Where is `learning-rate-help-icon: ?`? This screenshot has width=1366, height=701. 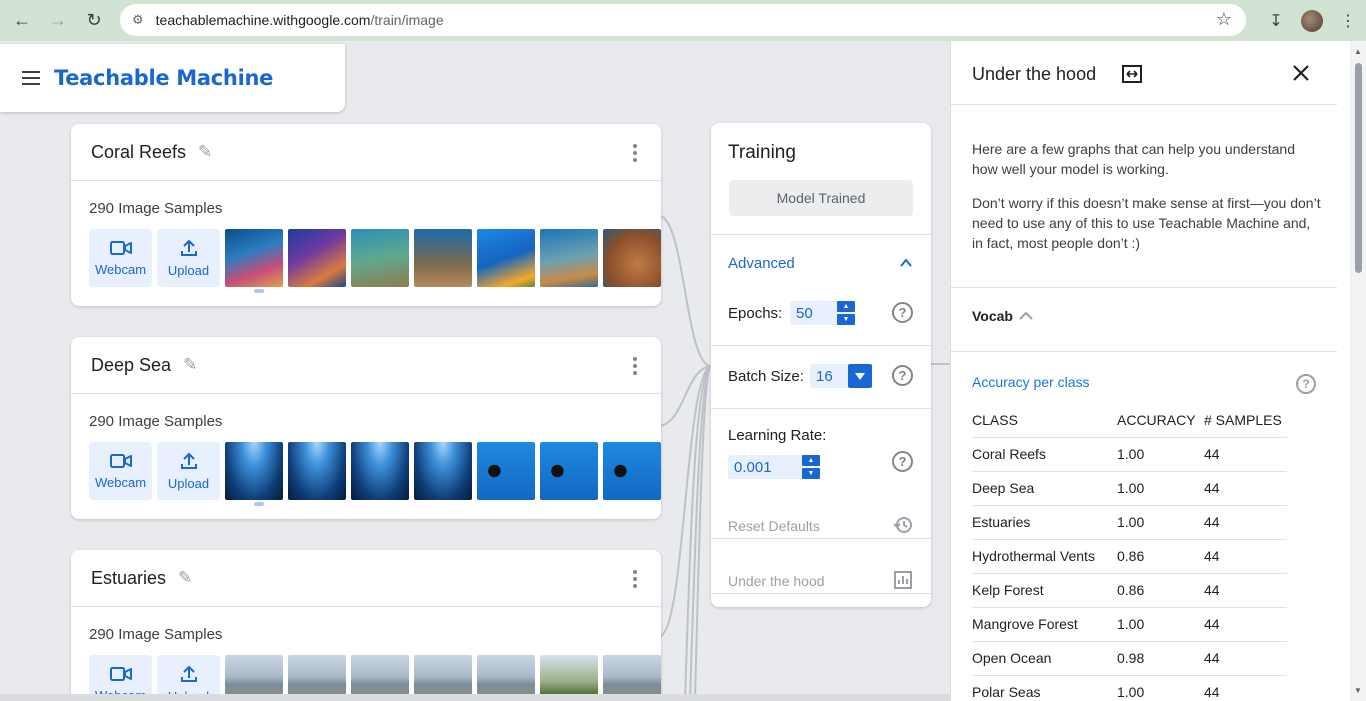 learning-rate-help-icon: ? is located at coordinates (902, 461).